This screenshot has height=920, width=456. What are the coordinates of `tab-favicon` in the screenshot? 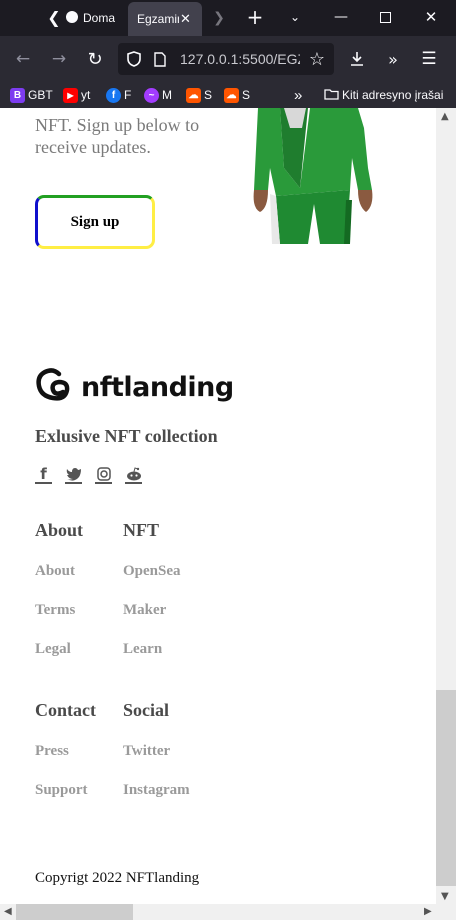 It's located at (72, 17).